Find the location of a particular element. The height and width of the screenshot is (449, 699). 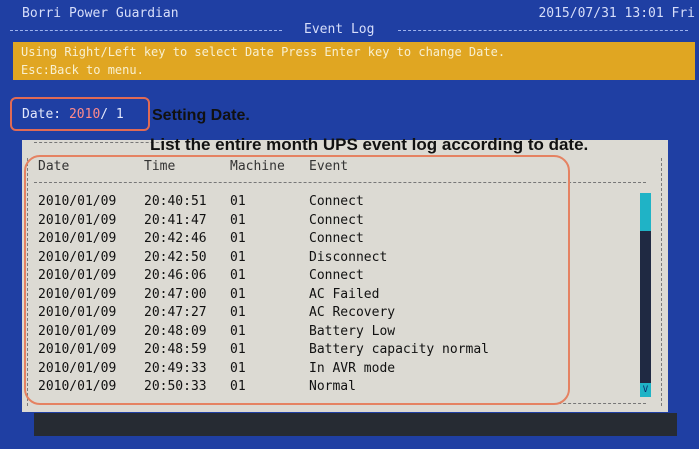

cell-time: 20:50:33 is located at coordinates (175, 386).